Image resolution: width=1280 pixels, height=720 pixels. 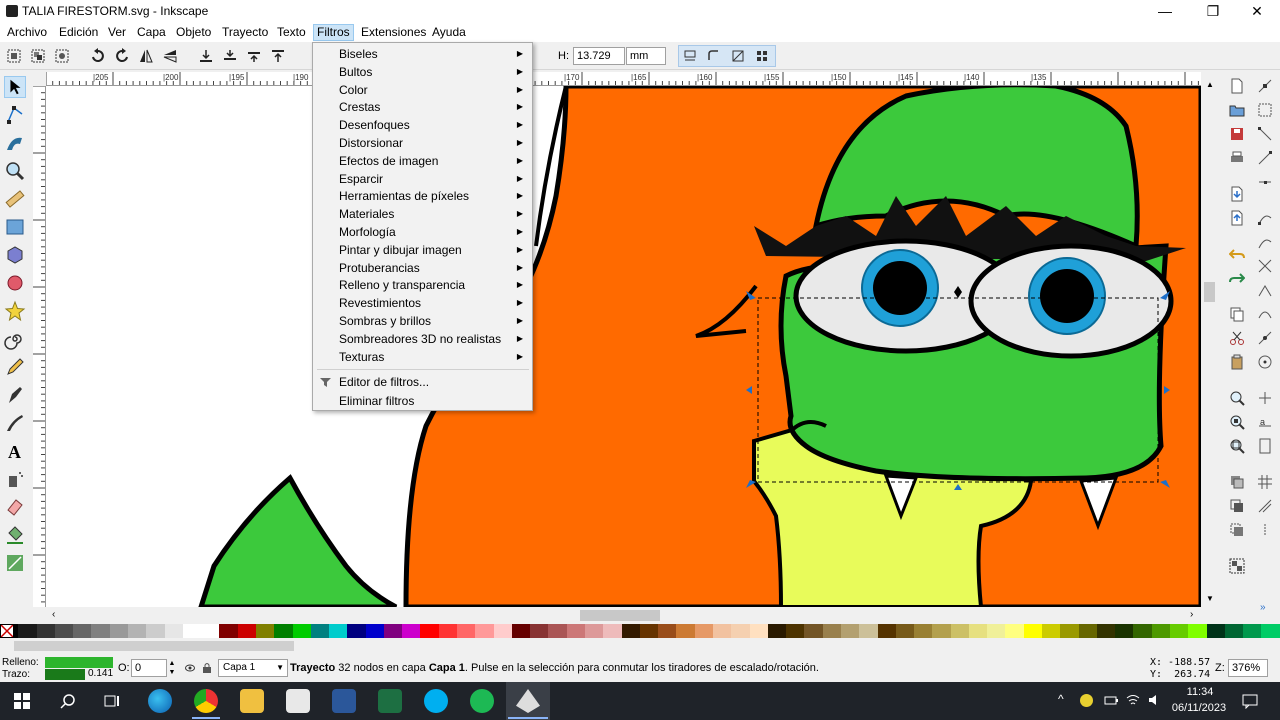 I want to click on snap-bbox-corner-icon, so click(x=1265, y=158).